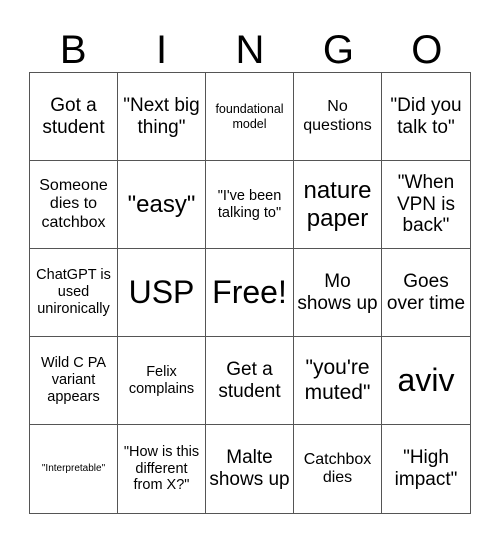 The image size is (500, 544). What do you see at coordinates (338, 205) in the screenshot?
I see `bingo-cell: nature paper` at bounding box center [338, 205].